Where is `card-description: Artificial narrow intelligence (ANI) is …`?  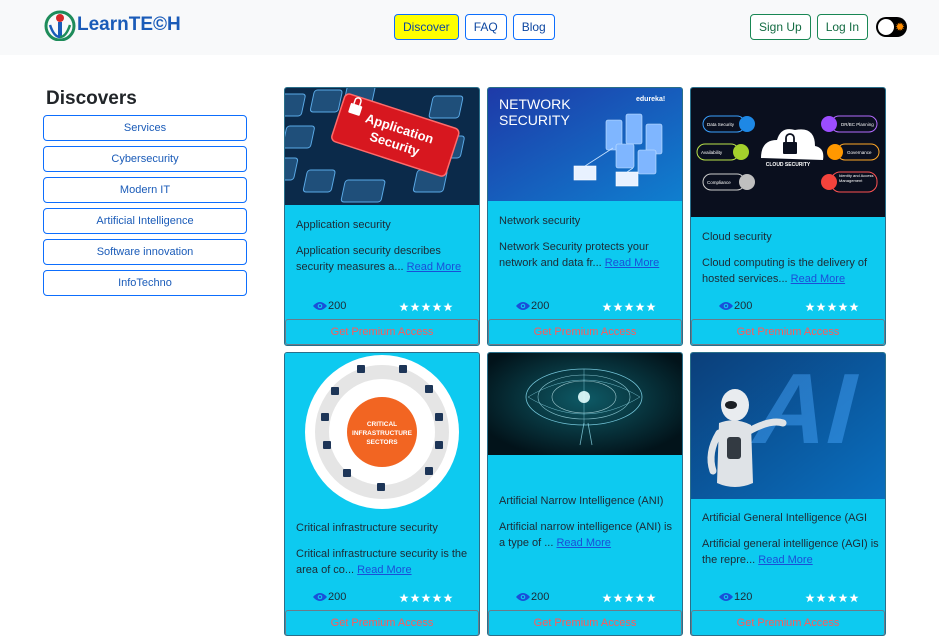 card-description: Artificial narrow intelligence (ANI) is … is located at coordinates (588, 535).